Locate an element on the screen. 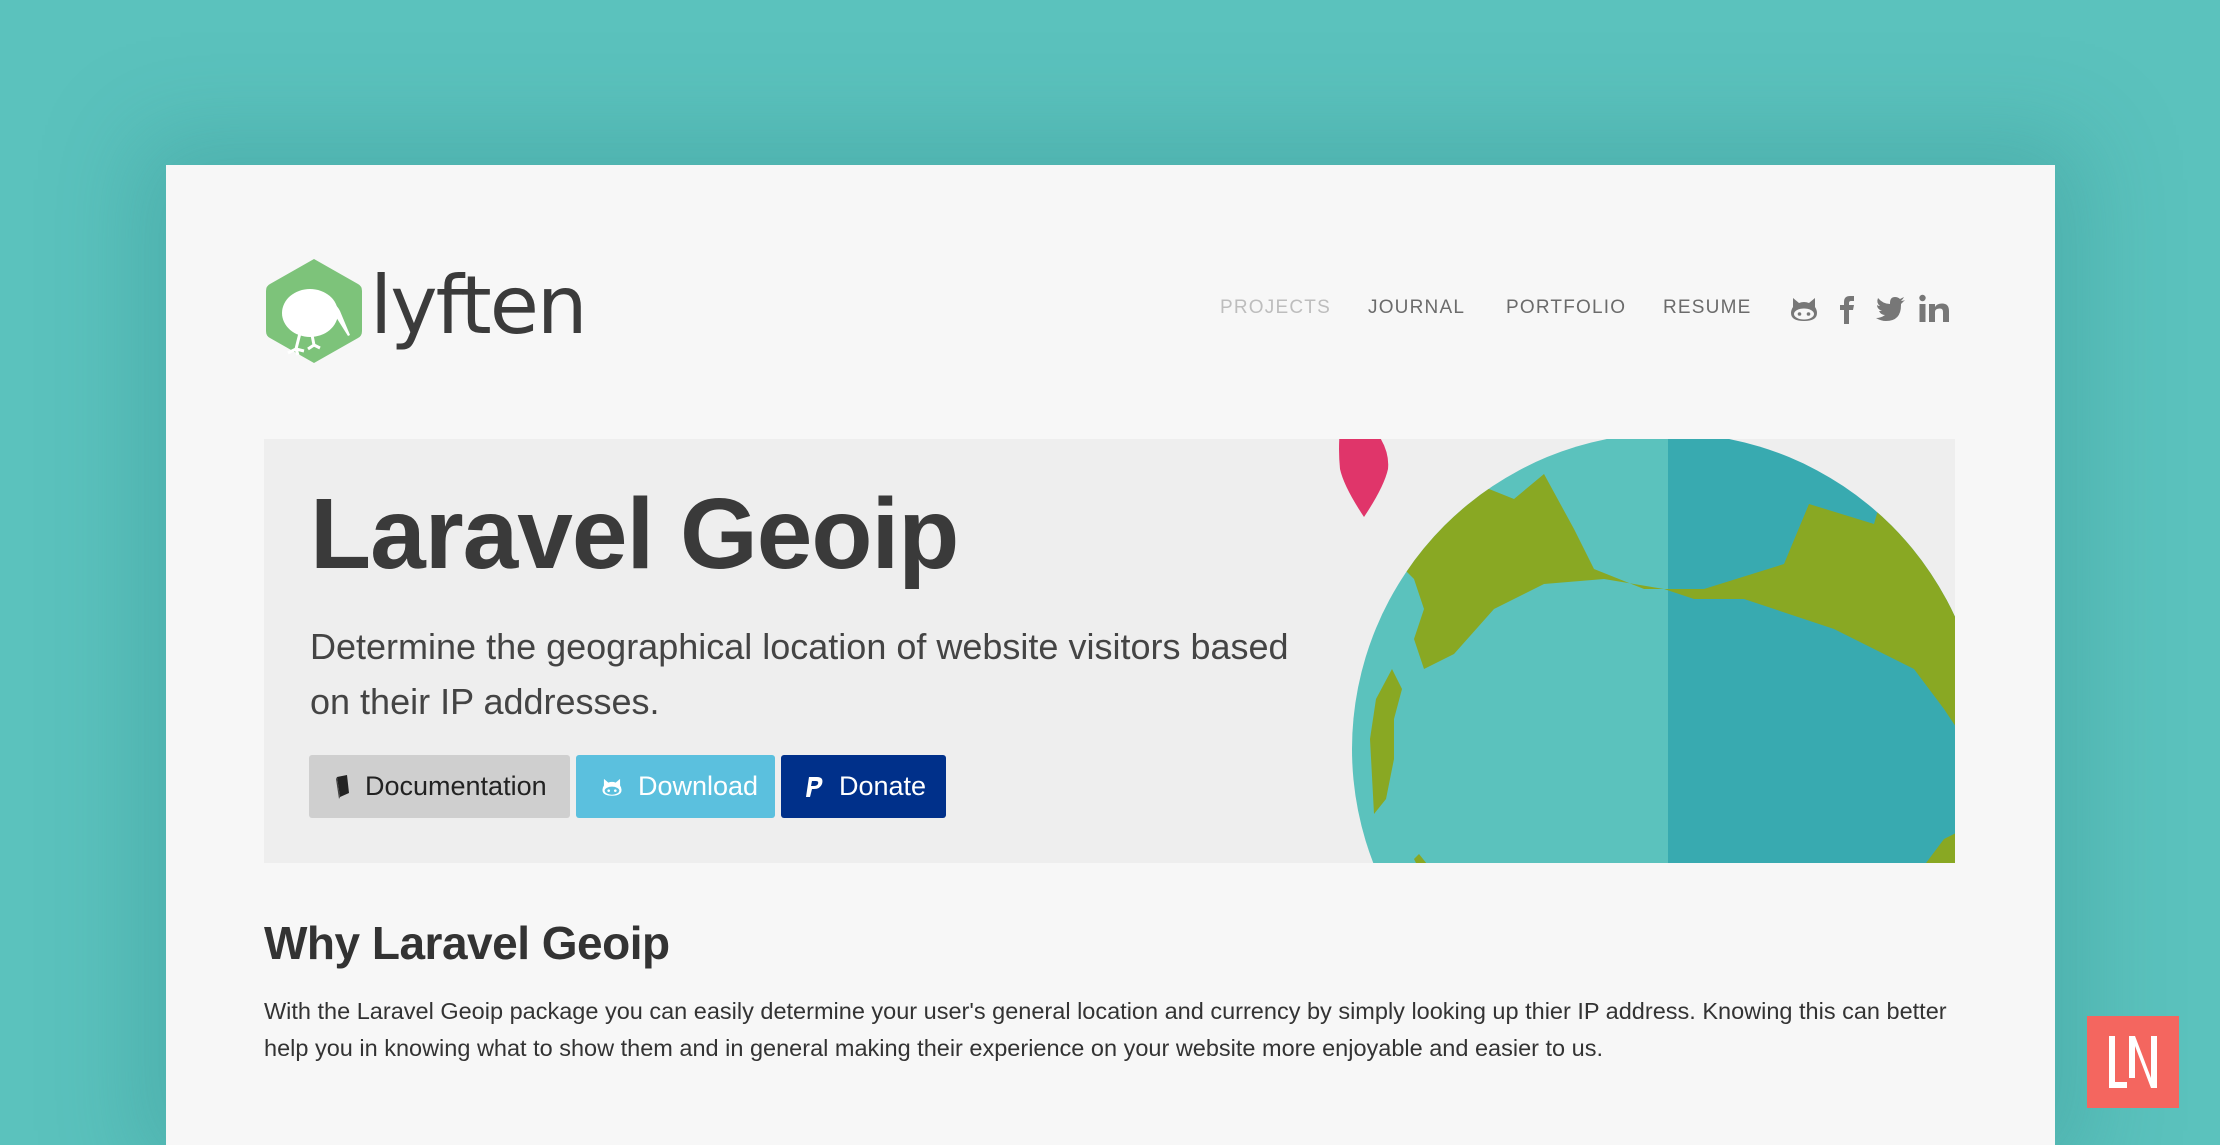 This screenshot has height=1145, width=2220. facebook-link is located at coordinates (1847, 309).